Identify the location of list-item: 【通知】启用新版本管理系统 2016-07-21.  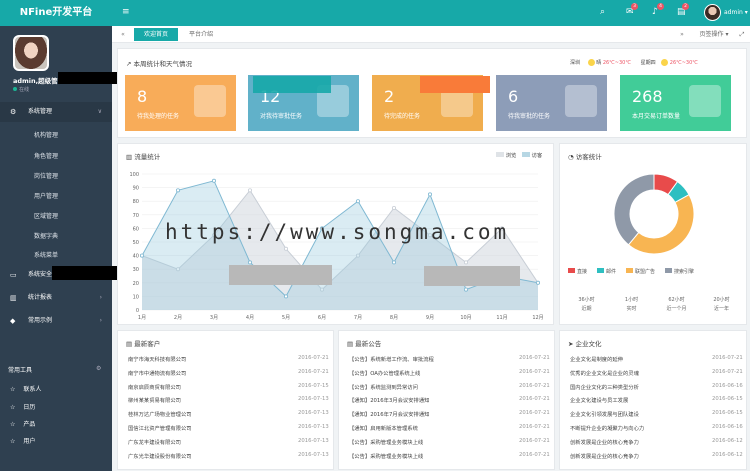
(449, 428).